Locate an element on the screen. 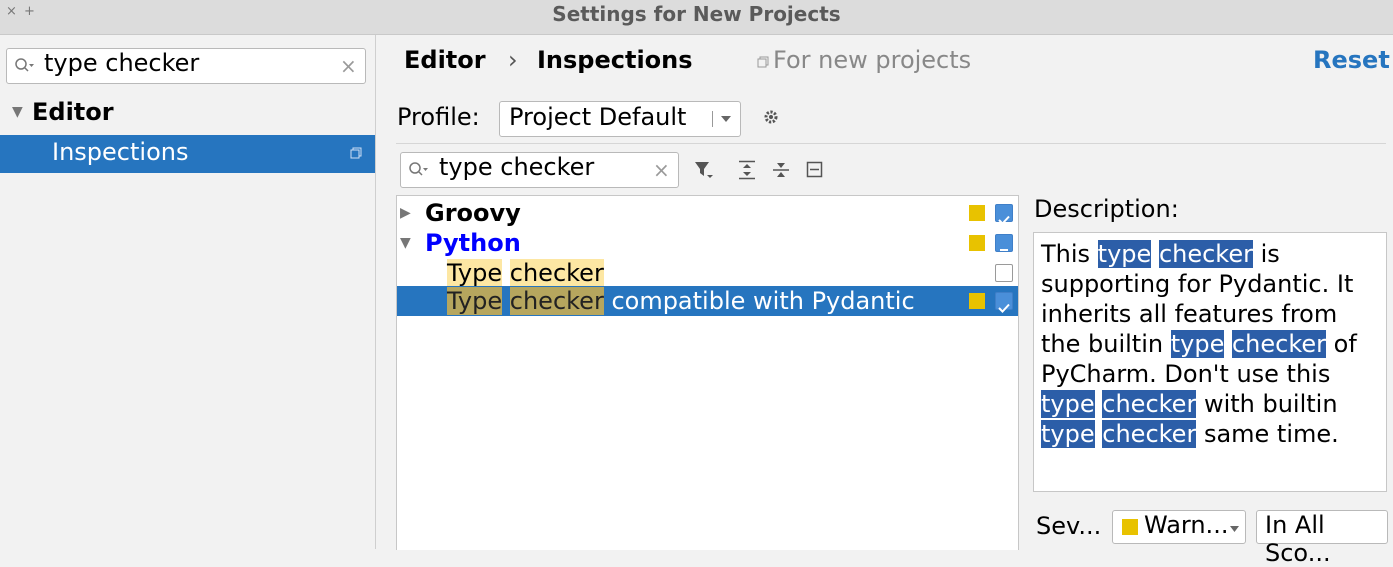 The image size is (1393, 567). expanded-arrow-icon: ▼ is located at coordinates (405, 243).